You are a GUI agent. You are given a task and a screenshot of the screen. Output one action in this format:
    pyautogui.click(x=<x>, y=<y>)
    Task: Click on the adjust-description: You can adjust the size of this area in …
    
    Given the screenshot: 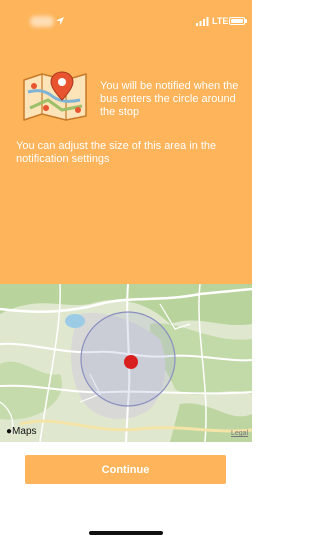 What is the action you would take?
    pyautogui.click(x=116, y=152)
    